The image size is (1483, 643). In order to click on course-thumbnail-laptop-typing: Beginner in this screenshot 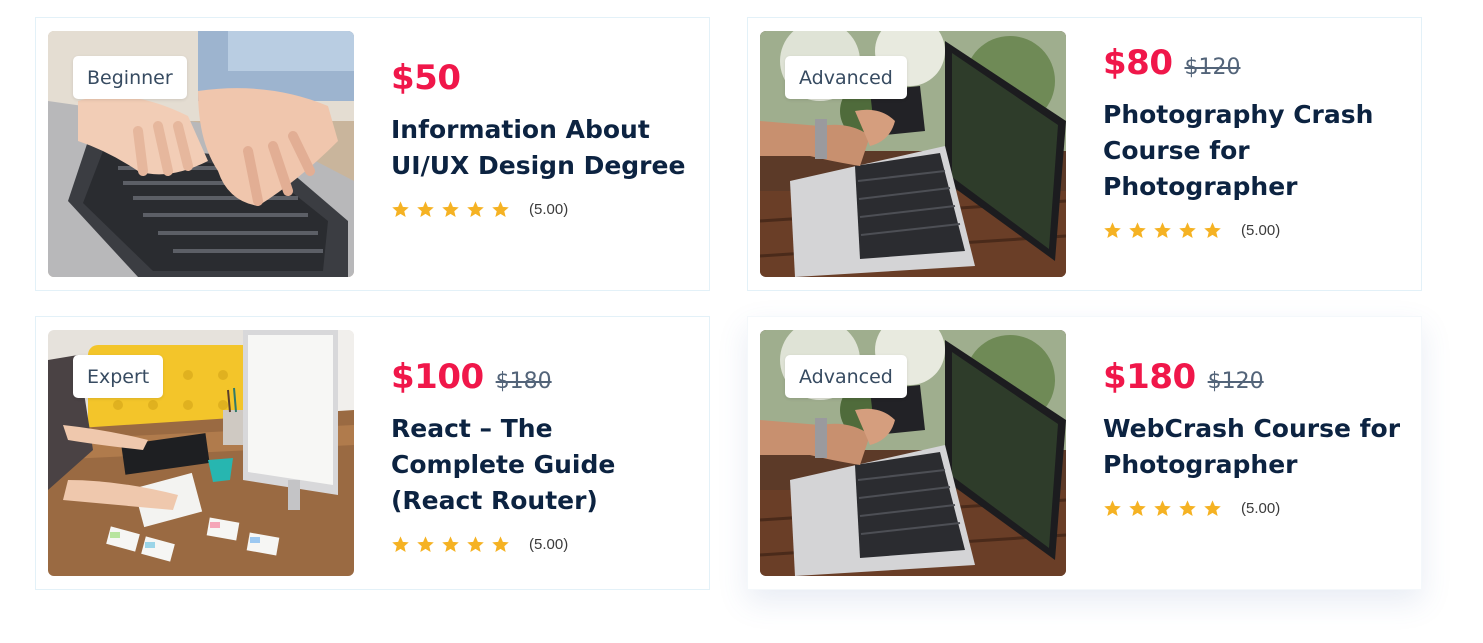, I will do `click(201, 154)`.